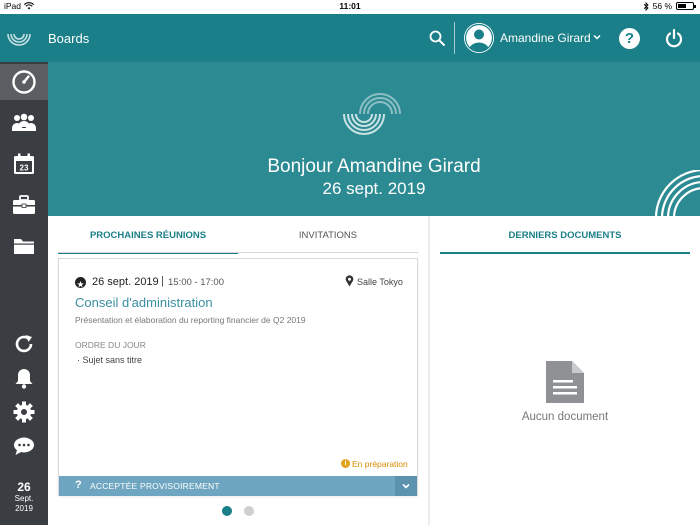 This screenshot has height=525, width=700. I want to click on status-right: 56 %, so click(669, 6).